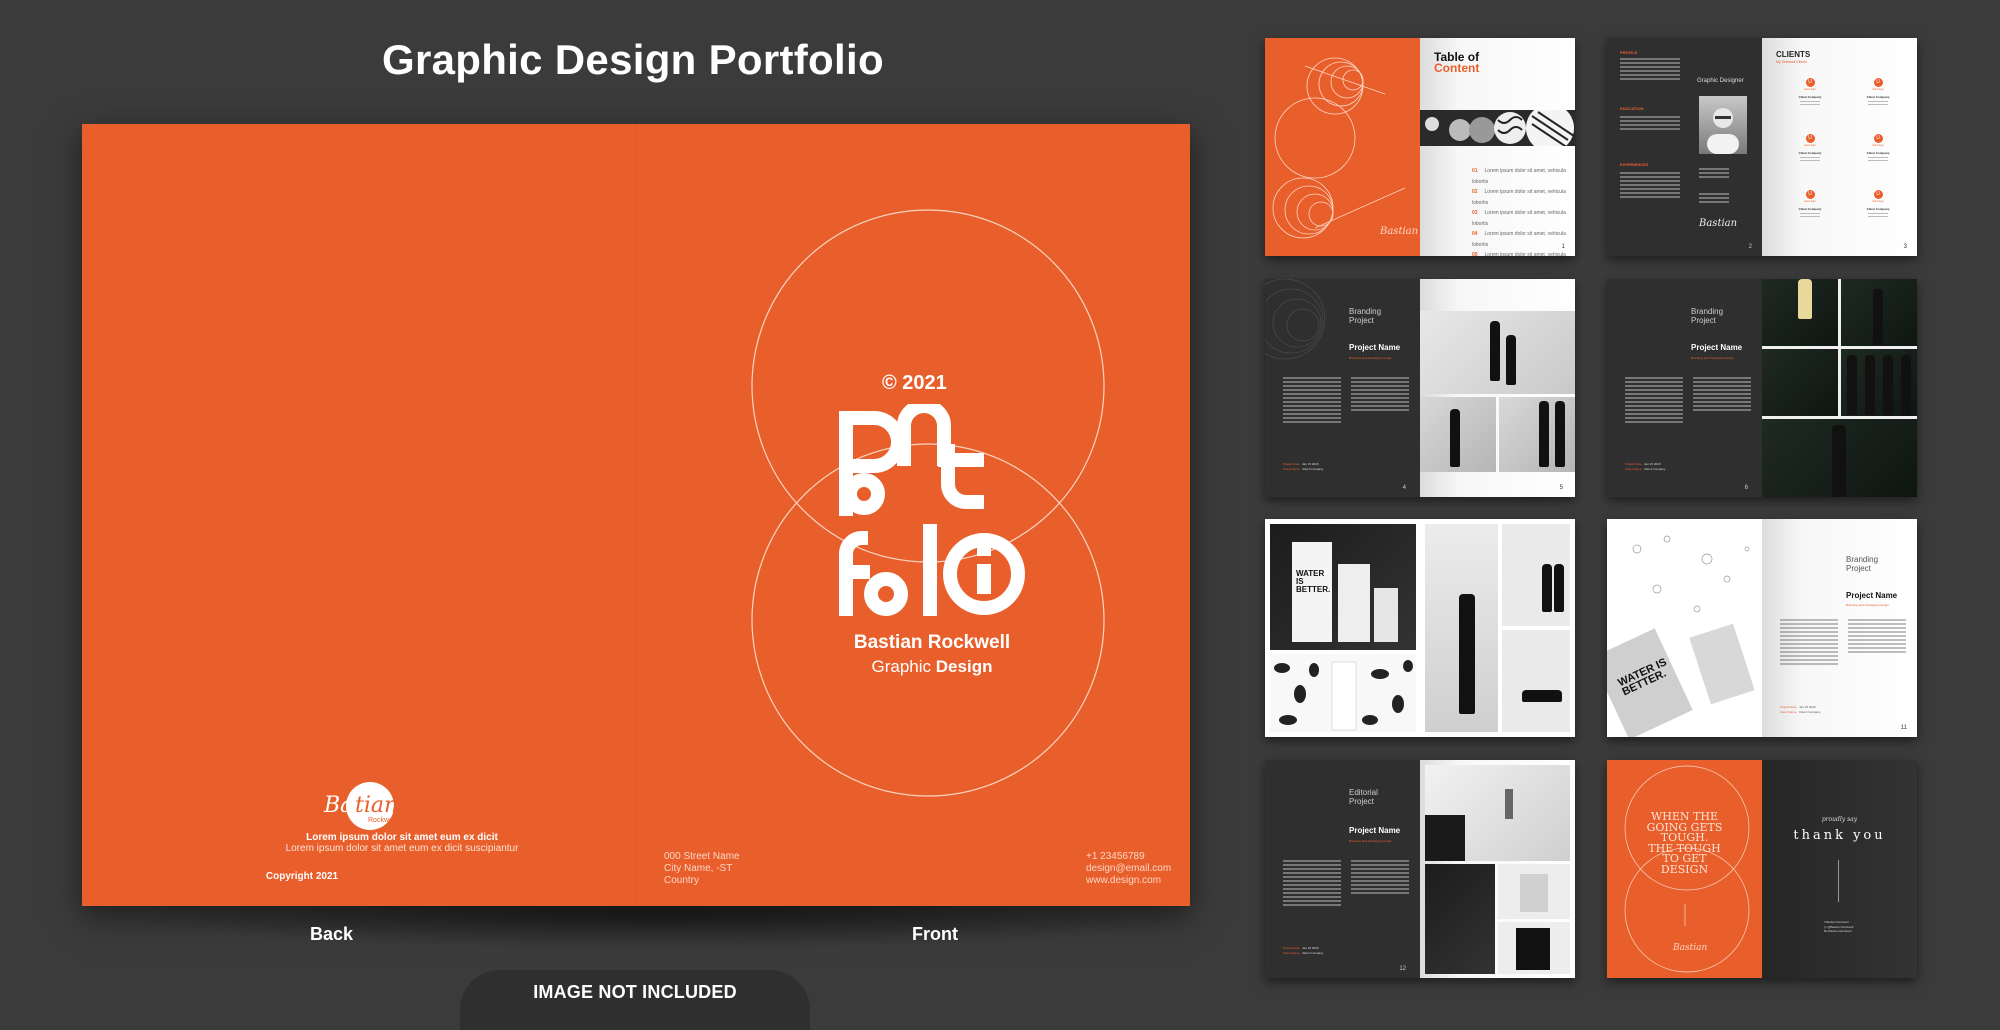 The height and width of the screenshot is (1030, 2000). What do you see at coordinates (1497, 813) in the screenshot?
I see `magazine-photo` at bounding box center [1497, 813].